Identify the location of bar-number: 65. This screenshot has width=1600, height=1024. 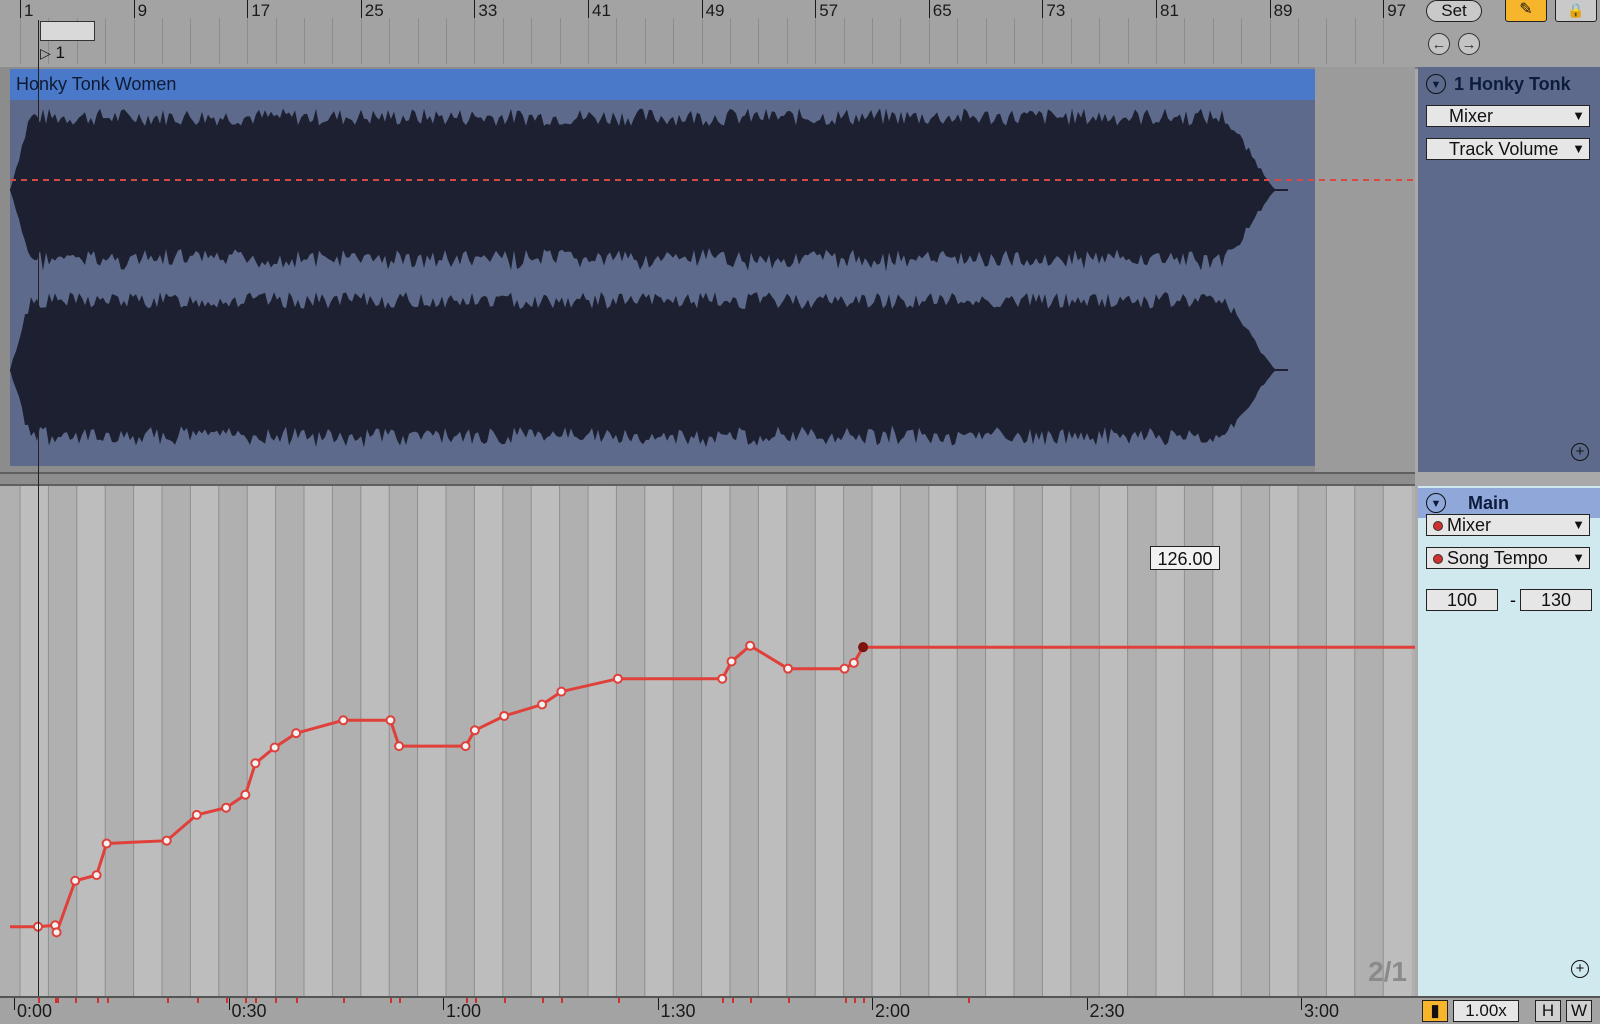
(942, 10).